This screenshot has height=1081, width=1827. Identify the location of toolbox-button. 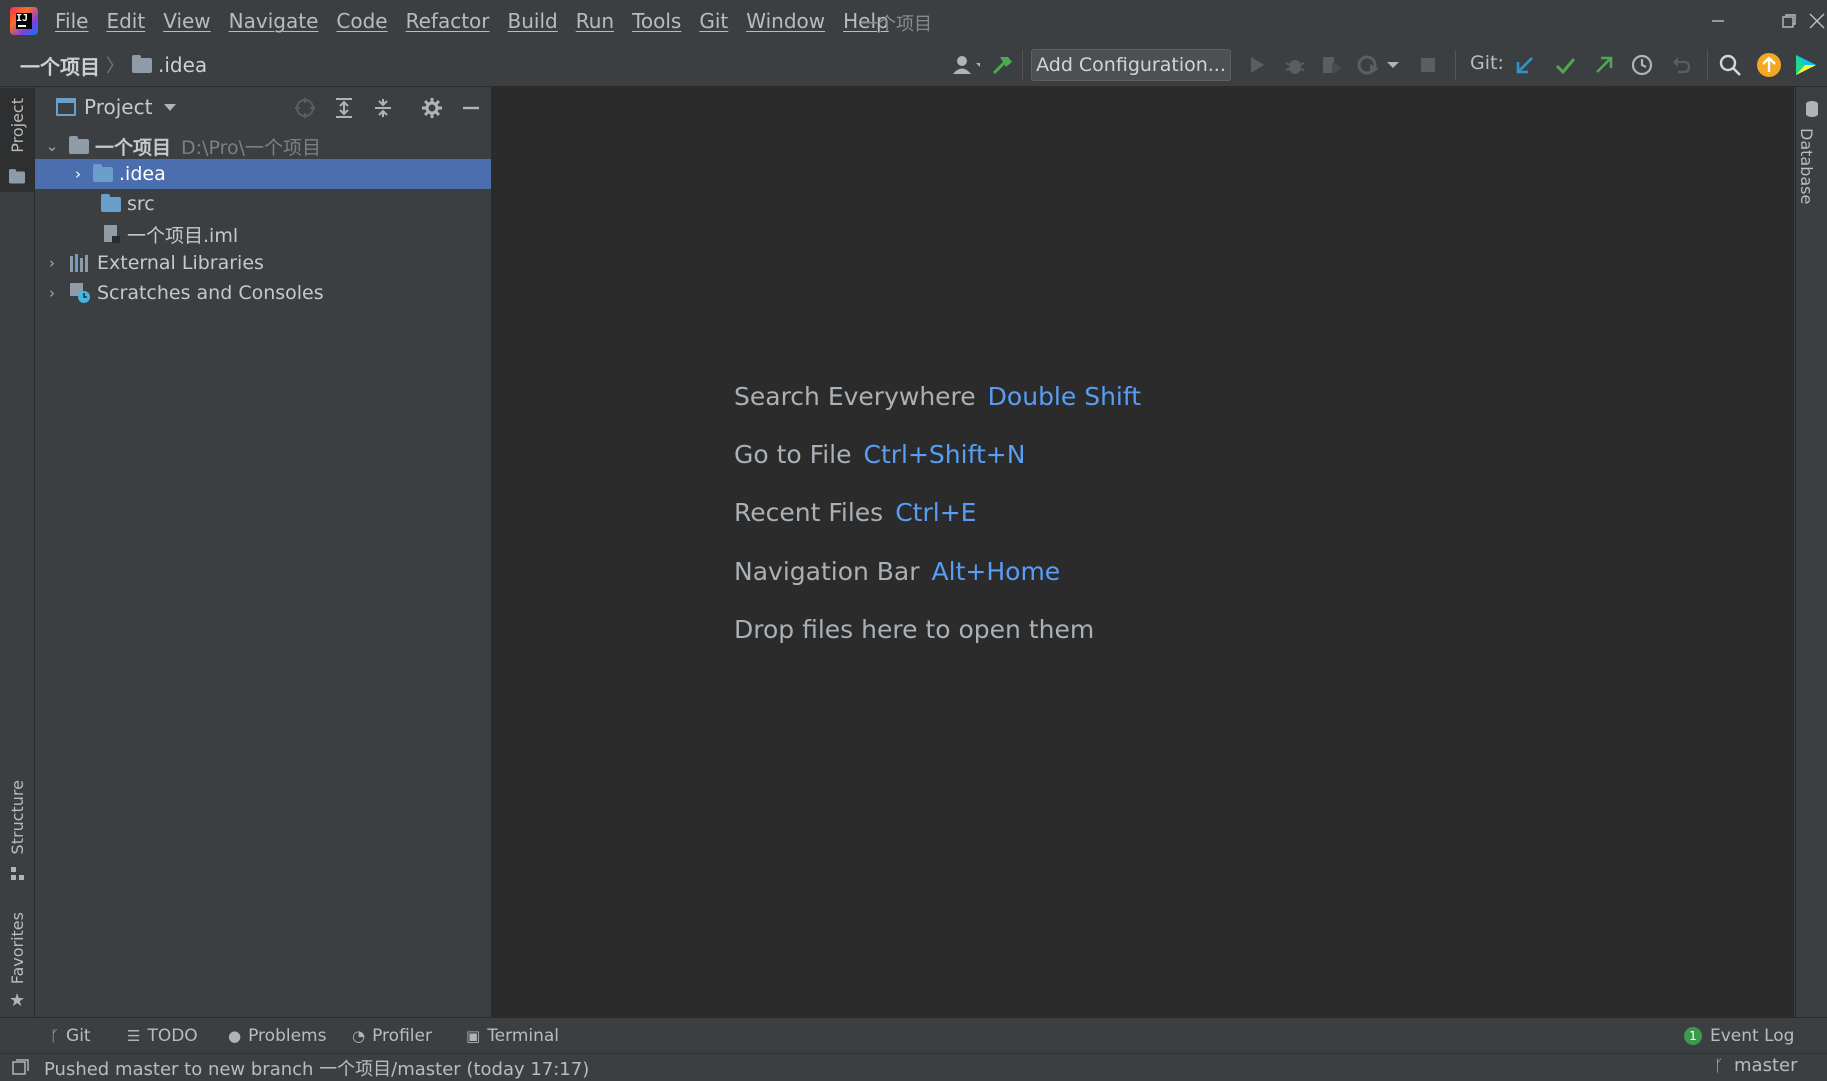
(1806, 65).